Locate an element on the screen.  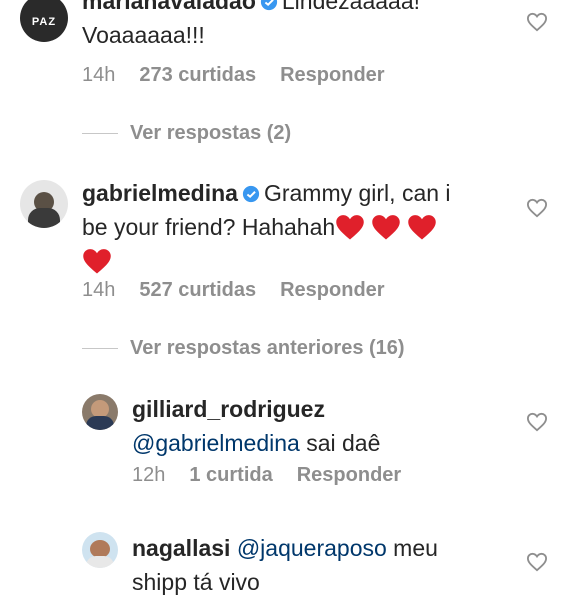
view-replies-button: Ver respostas anteriores (16) is located at coordinates (243, 348).